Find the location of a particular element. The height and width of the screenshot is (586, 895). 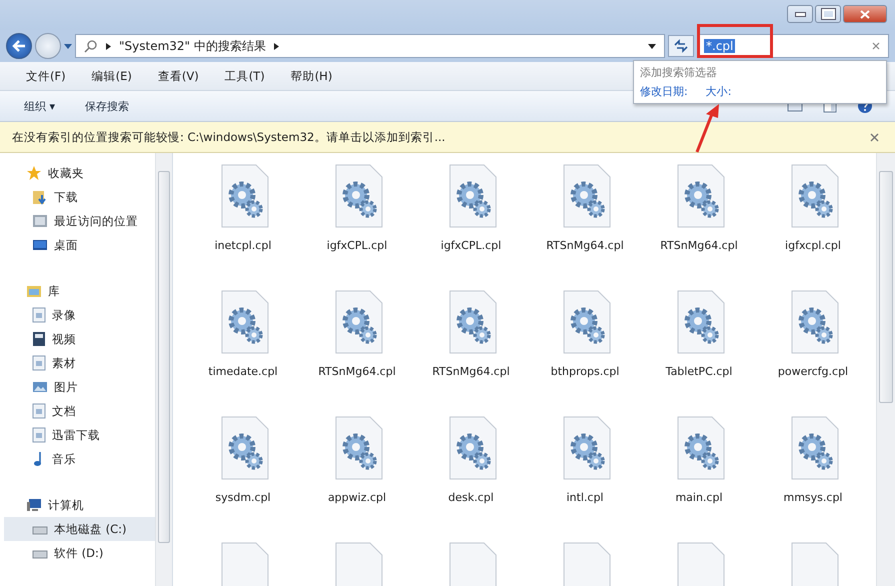

menu-item: 编辑(E) is located at coordinates (112, 76).